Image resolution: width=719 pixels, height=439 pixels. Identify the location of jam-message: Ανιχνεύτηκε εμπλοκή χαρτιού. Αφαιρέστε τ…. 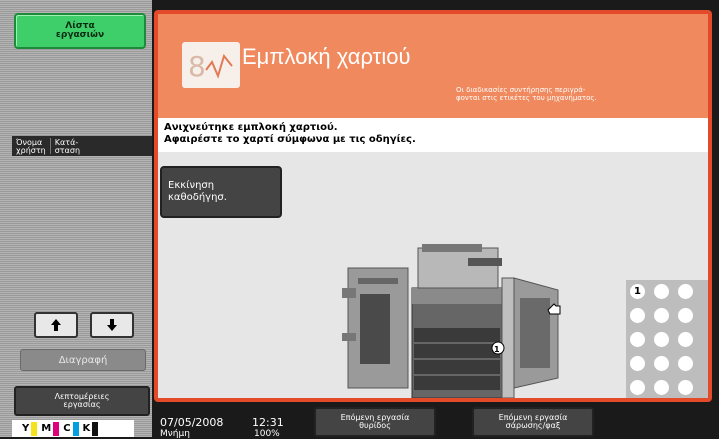
(436, 135).